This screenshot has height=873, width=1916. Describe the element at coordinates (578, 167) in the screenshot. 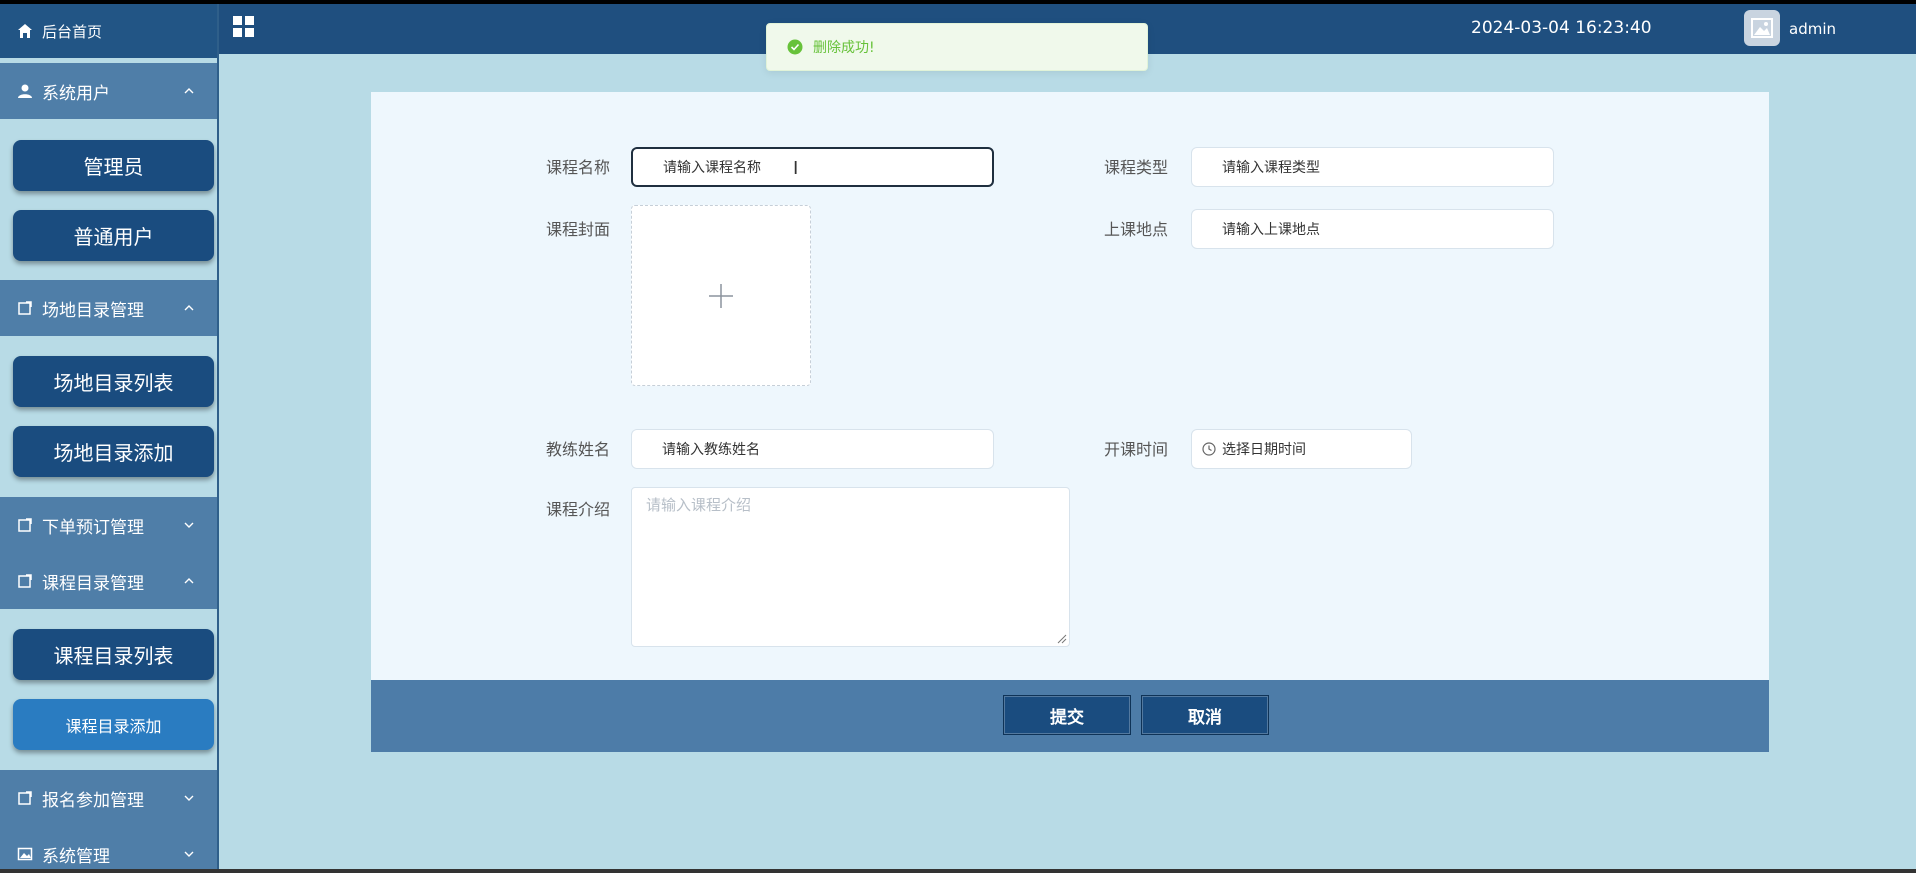

I see `course-name-label: 课程名称` at that location.